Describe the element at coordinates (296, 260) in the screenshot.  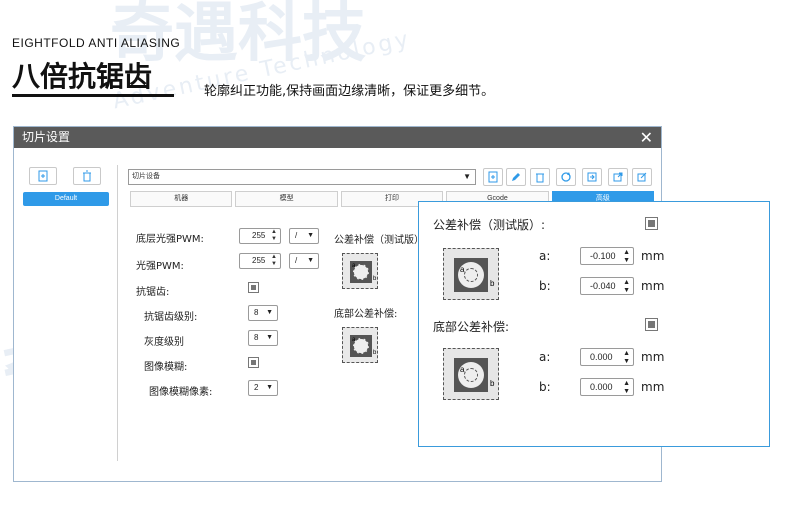
I see `pwm-unit: /` at that location.